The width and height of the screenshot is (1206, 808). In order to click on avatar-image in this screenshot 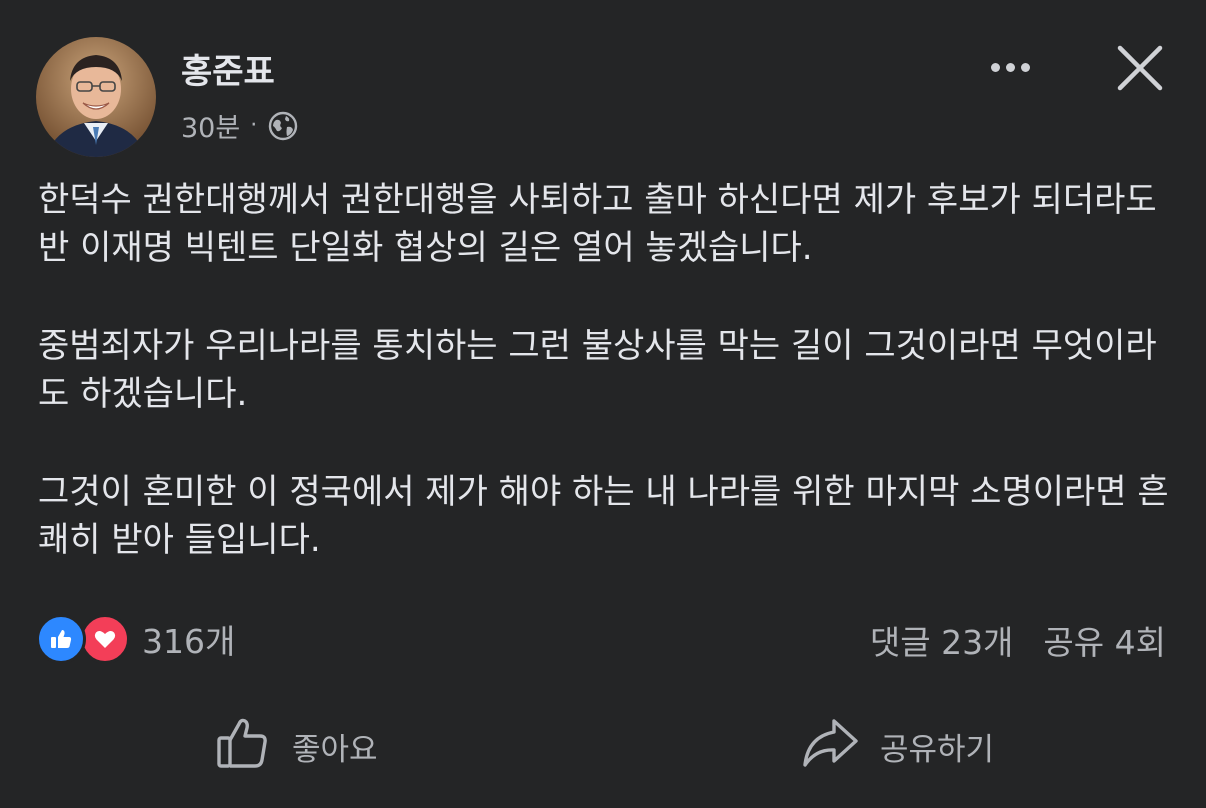, I will do `click(96, 97)`.